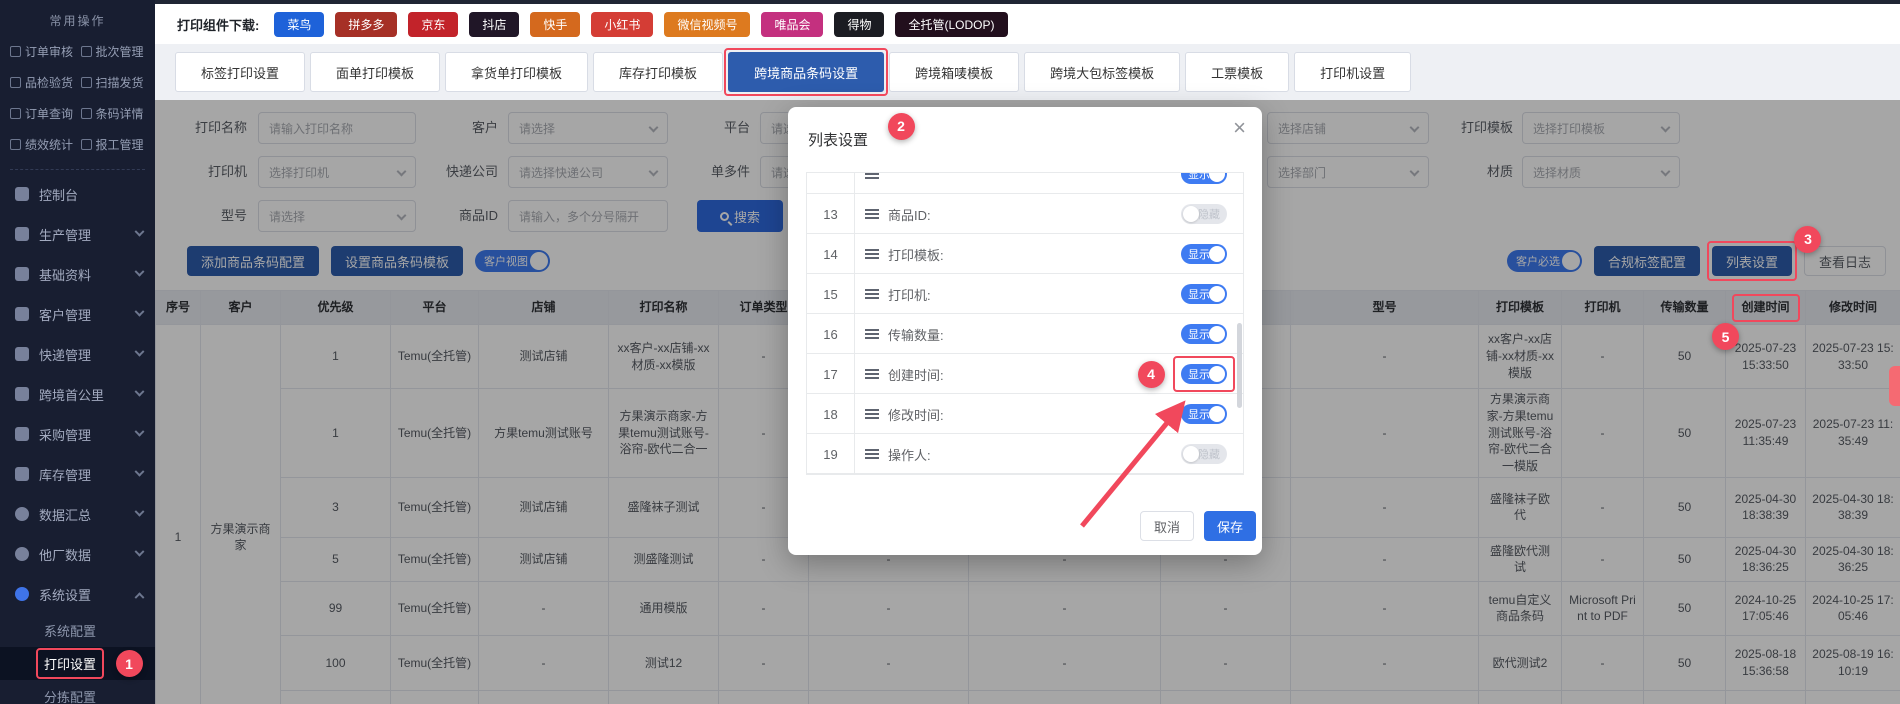  I want to click on platform-download-button: 全托管(LODOP), so click(951, 24).